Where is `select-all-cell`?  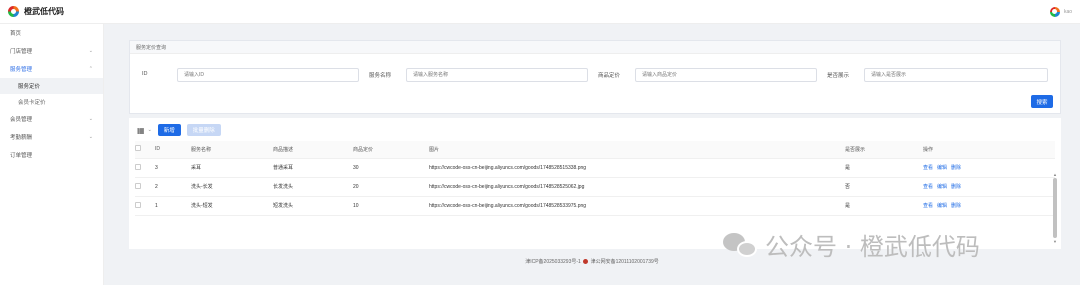
select-all-cell is located at coordinates (145, 150).